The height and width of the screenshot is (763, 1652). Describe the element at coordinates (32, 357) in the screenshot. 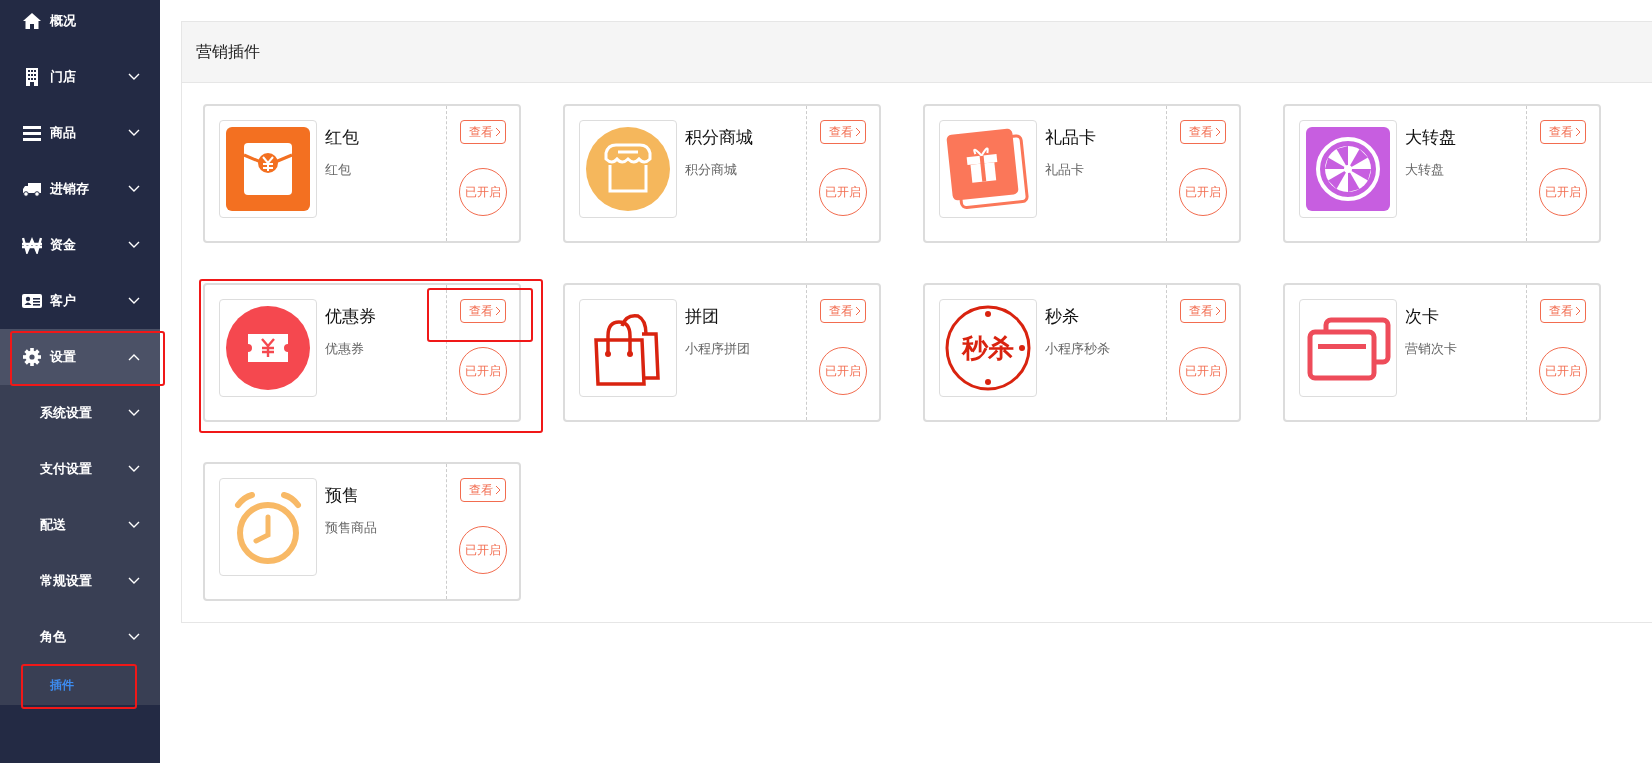

I see `gear-icon` at that location.